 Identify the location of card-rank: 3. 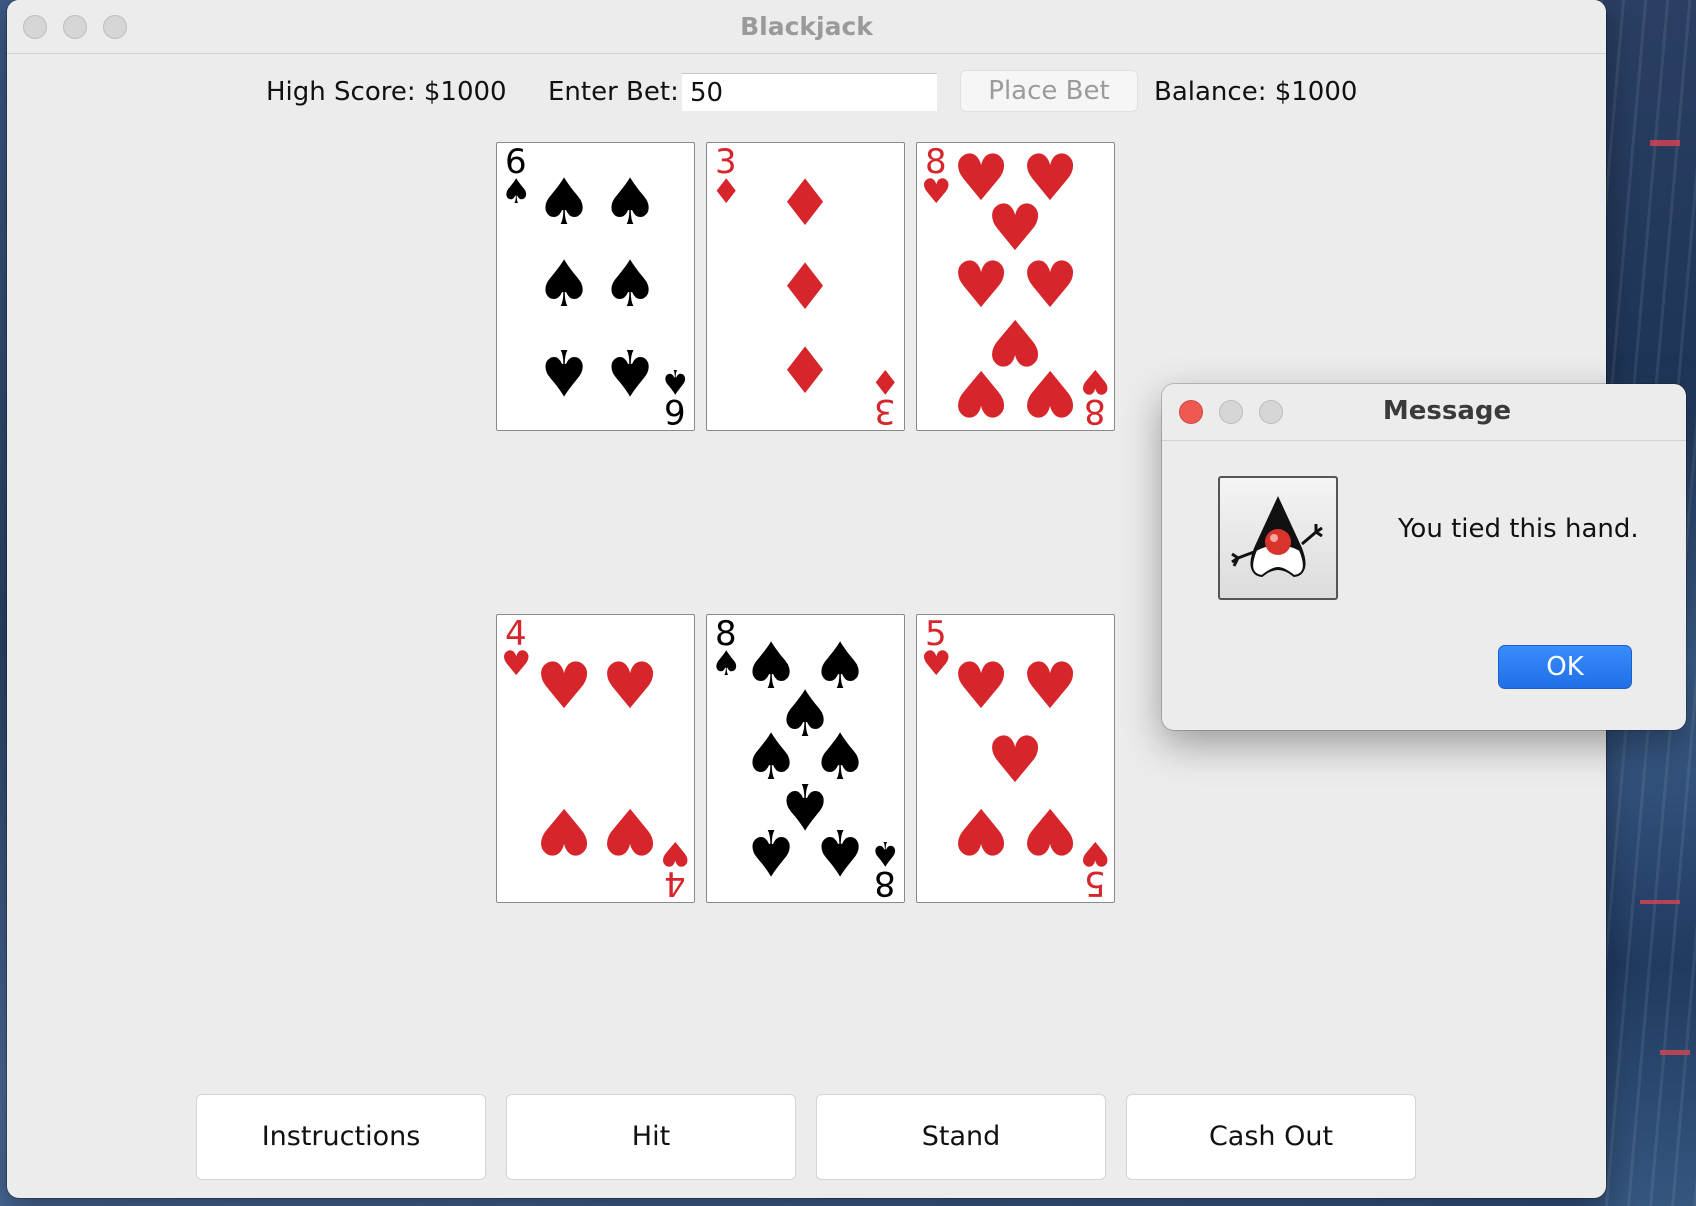
(885, 411).